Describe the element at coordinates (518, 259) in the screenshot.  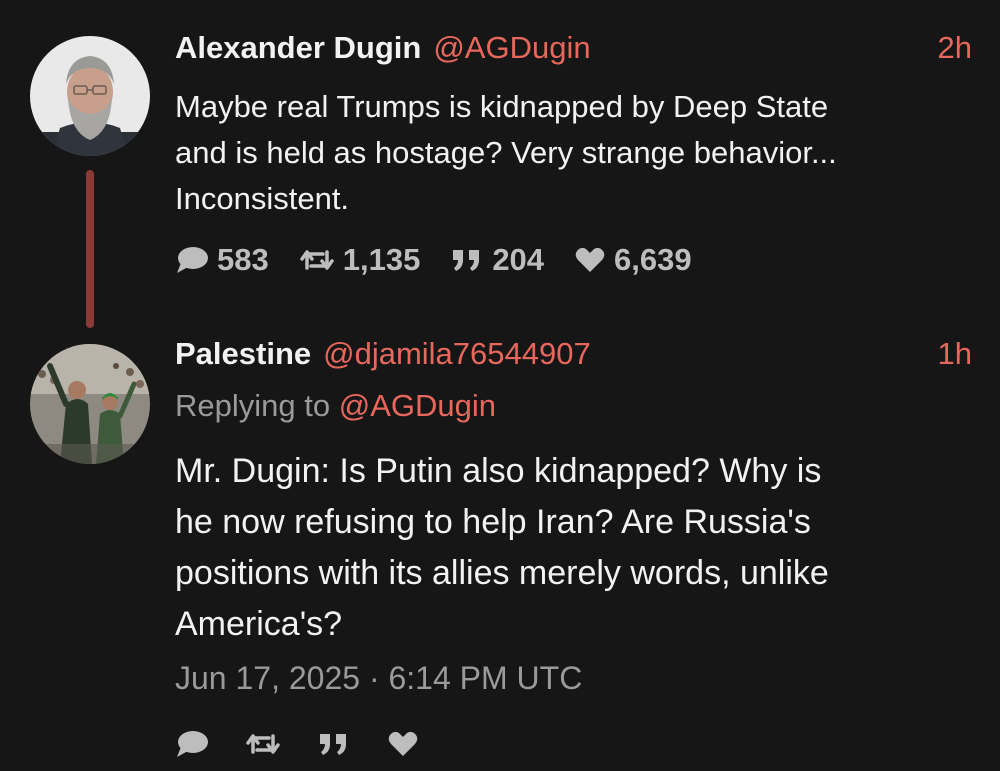
I see `quote-count: 204` at that location.